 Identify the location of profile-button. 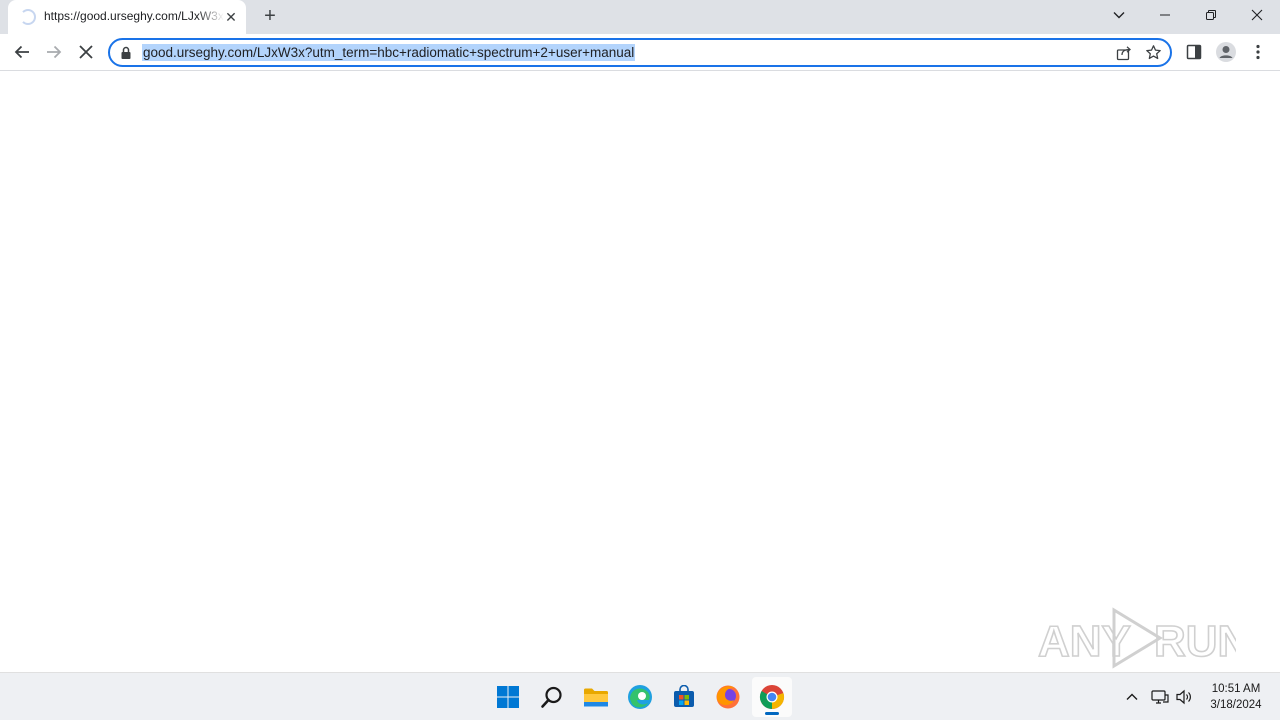
(1226, 52).